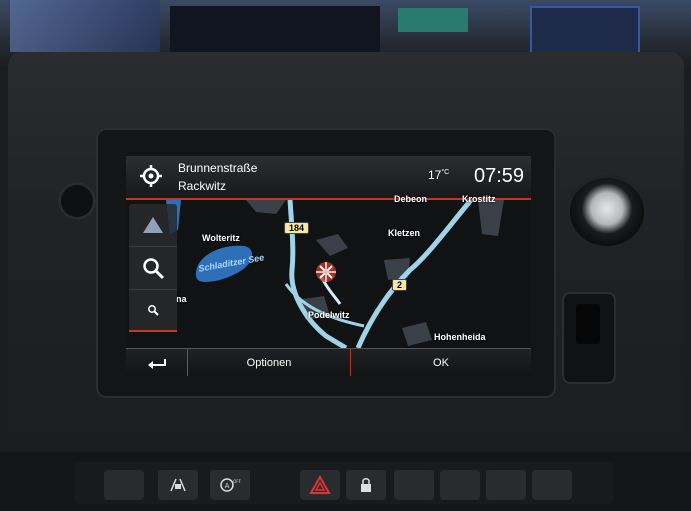  I want to click on background-shelf, so click(275, 29).